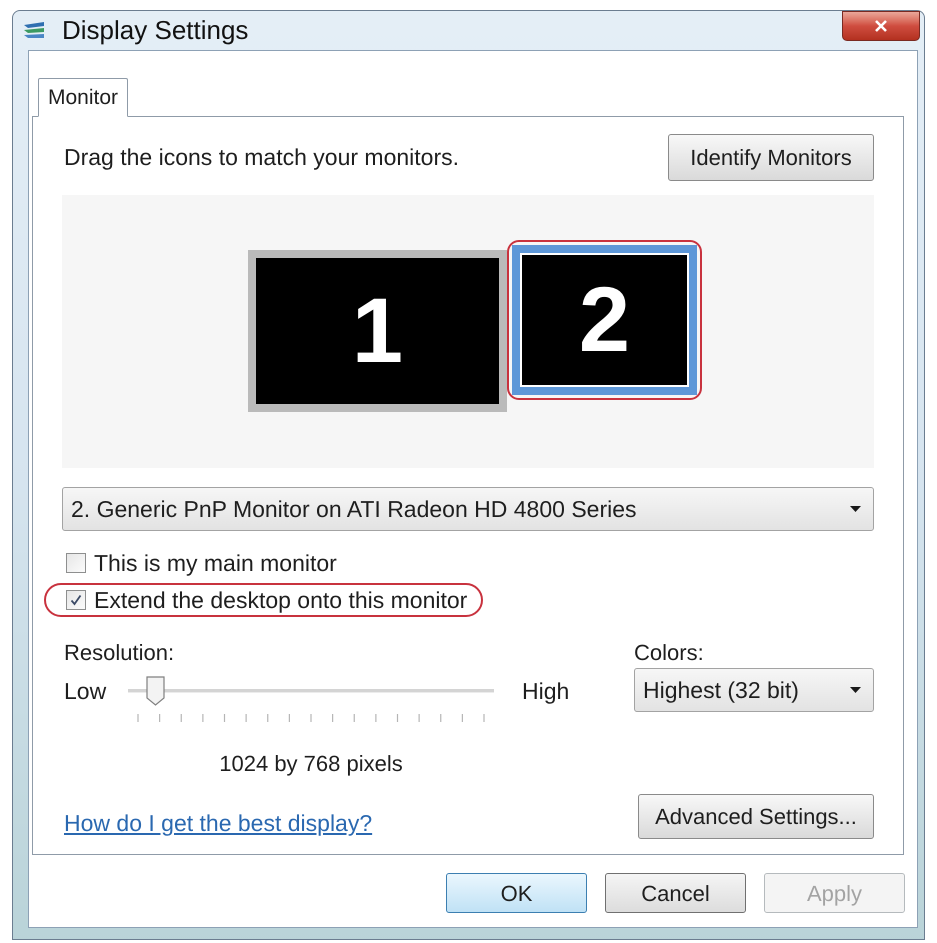 The height and width of the screenshot is (943, 937). What do you see at coordinates (34, 30) in the screenshot?
I see `window-icon` at bounding box center [34, 30].